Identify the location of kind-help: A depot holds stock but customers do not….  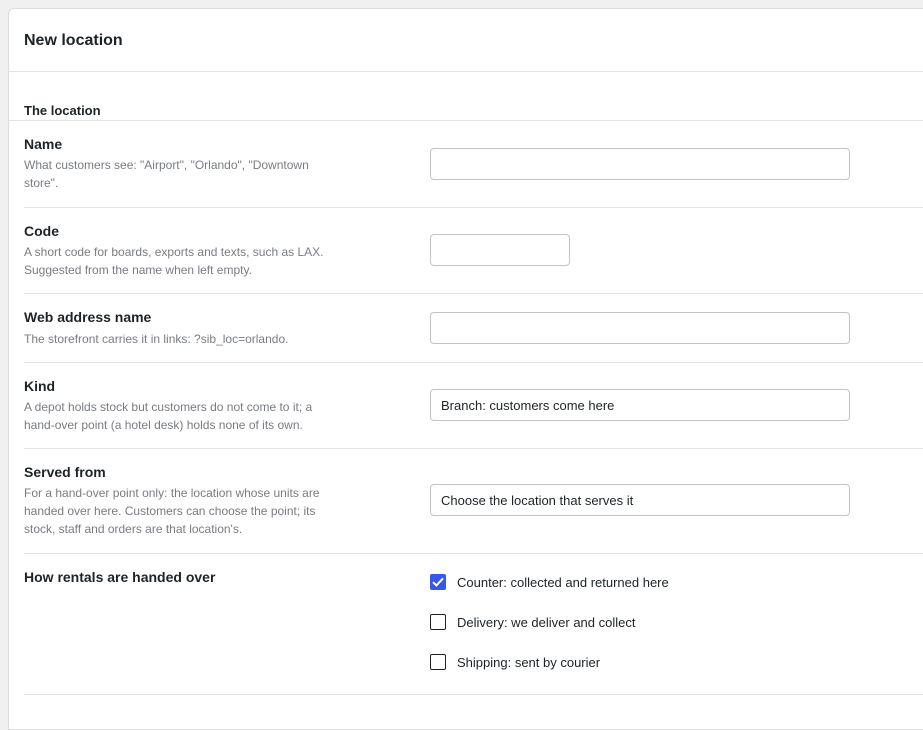
(168, 416).